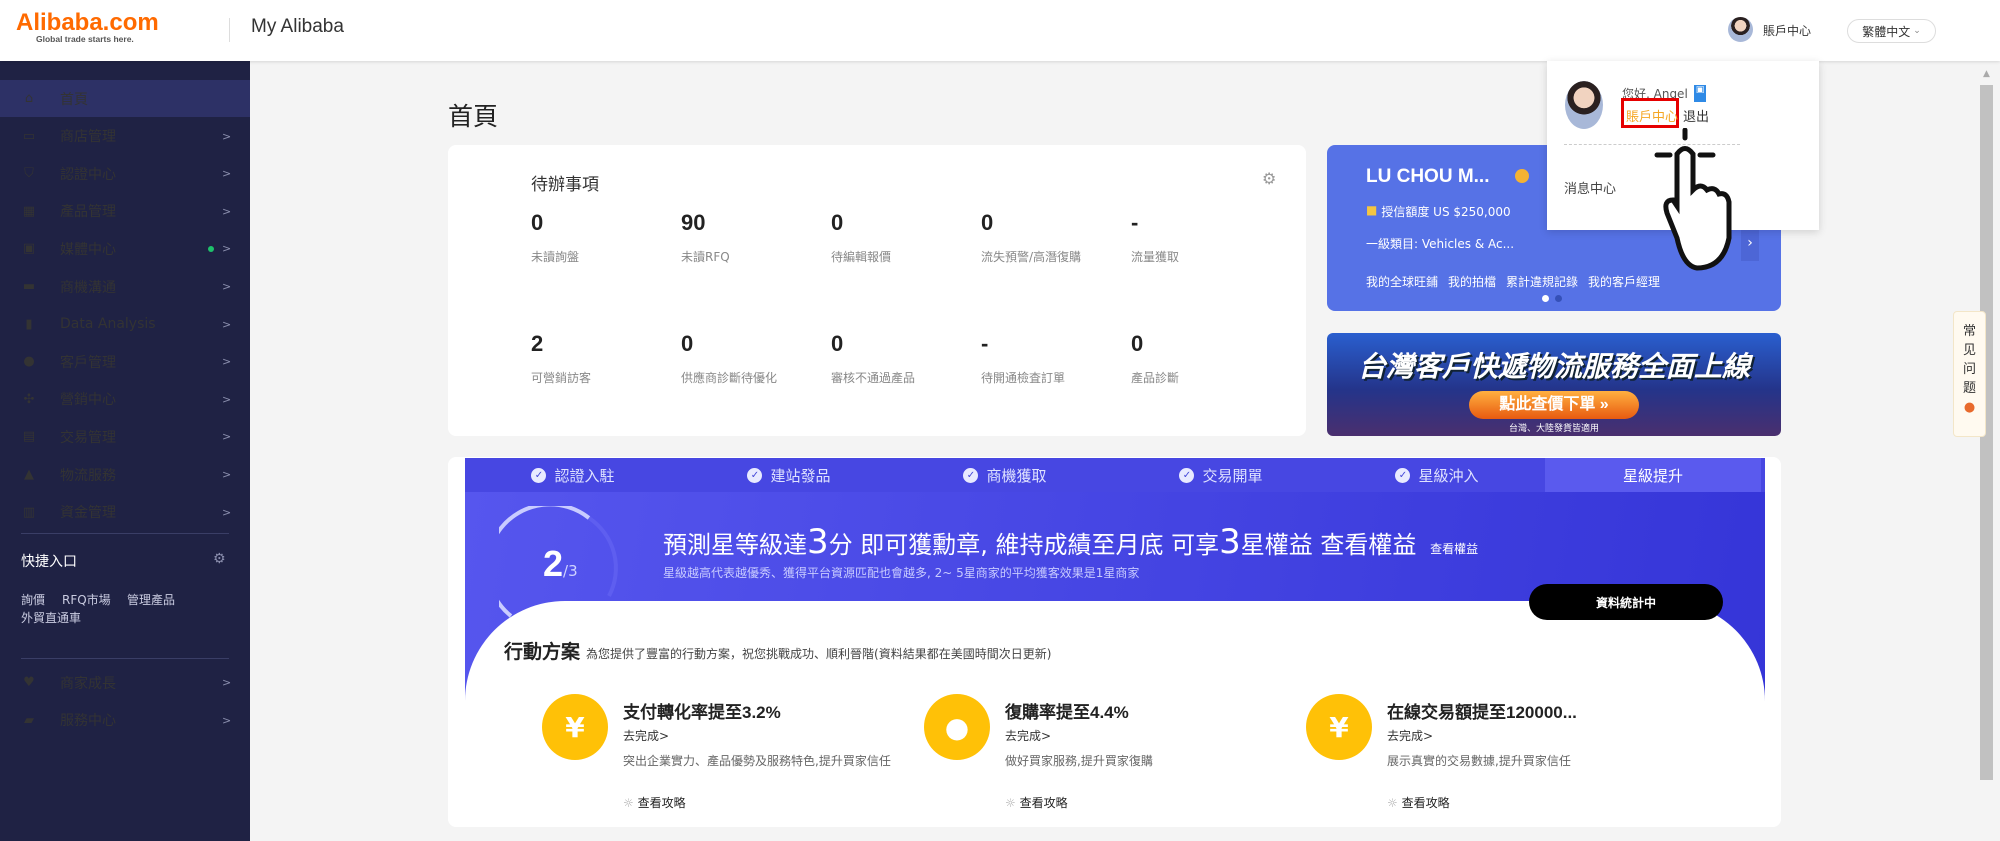 The image size is (2000, 841). I want to click on sidebar-item-label: Data Analysis, so click(108, 324).